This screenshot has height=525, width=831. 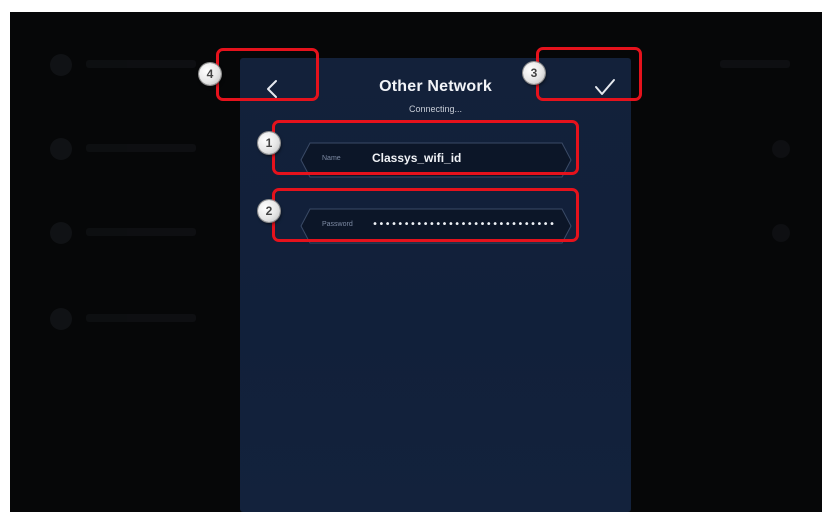 I want to click on background-item-value, so click(x=755, y=64).